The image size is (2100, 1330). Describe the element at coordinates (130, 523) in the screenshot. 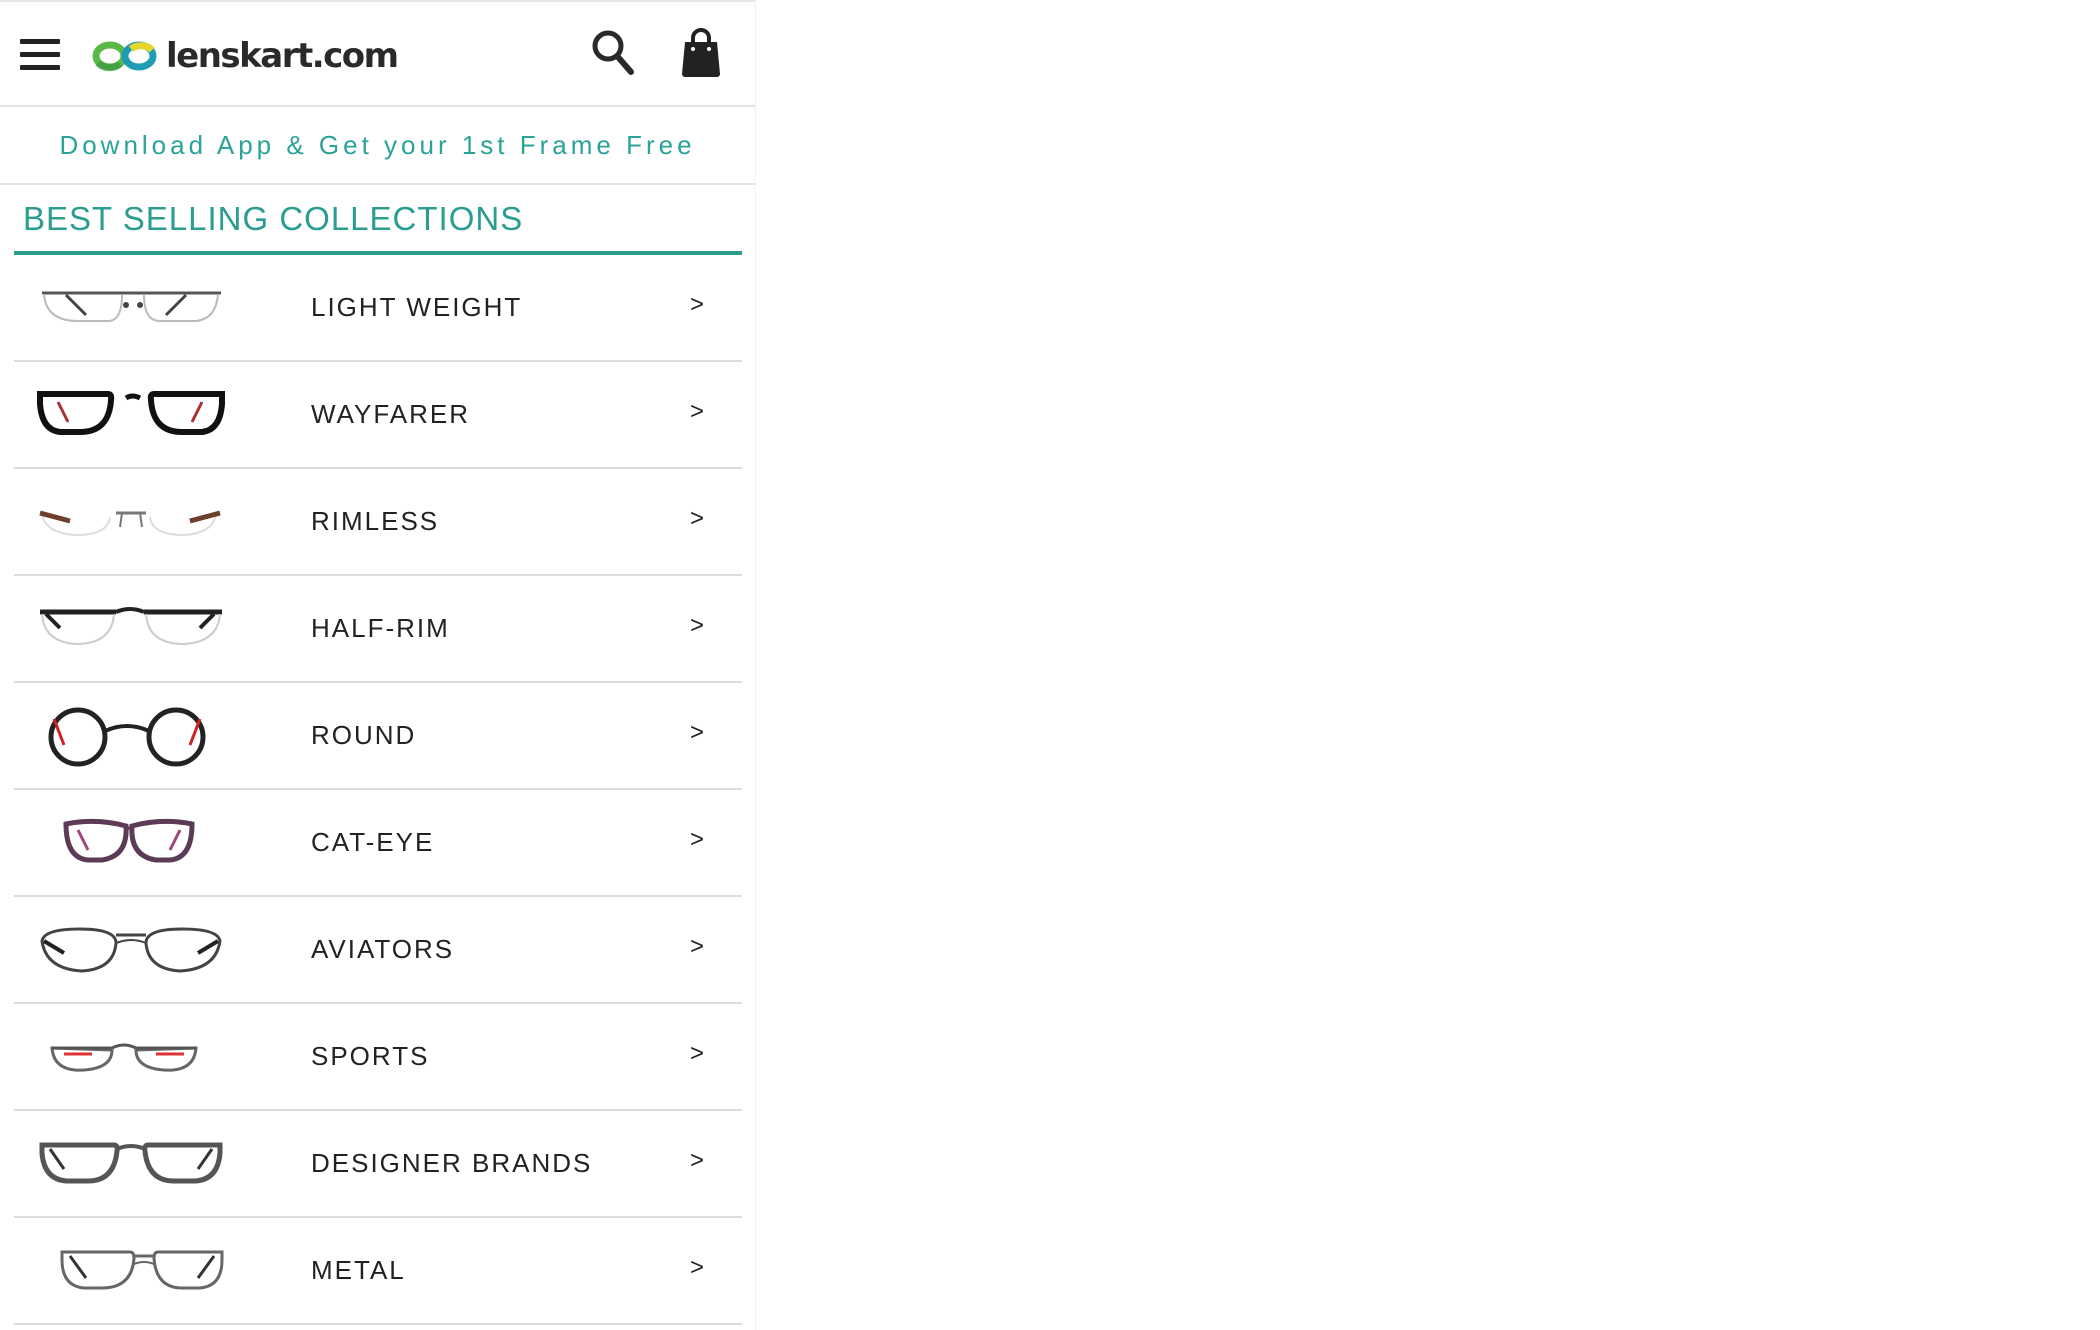

I see `rimless-glasses-icon` at that location.